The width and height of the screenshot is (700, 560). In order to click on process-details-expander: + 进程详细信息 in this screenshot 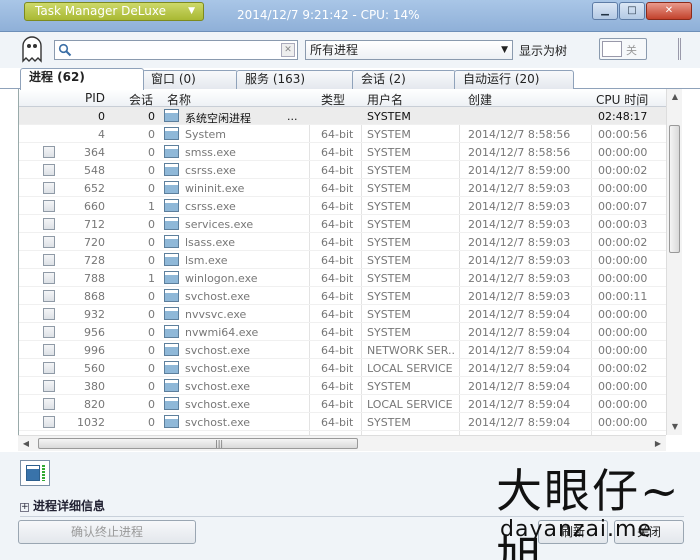, I will do `click(62, 505)`.